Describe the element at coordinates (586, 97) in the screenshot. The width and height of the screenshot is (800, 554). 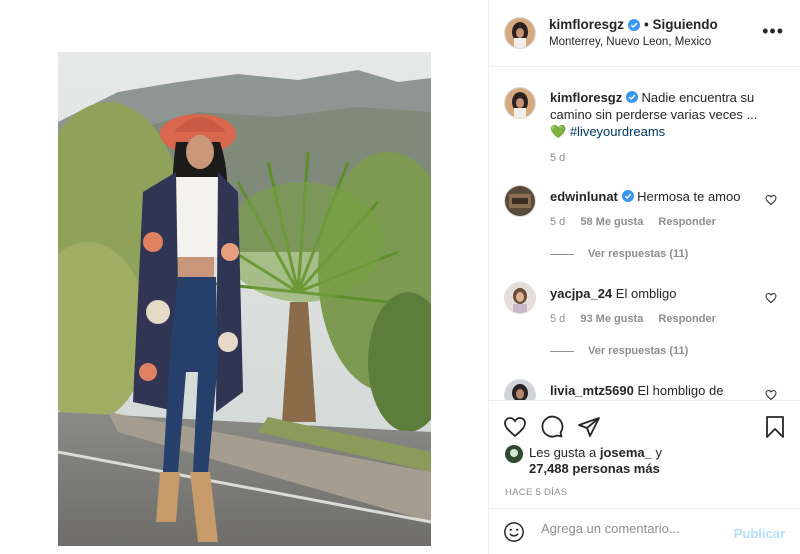
I see `caption-username: kimfloresgz` at that location.